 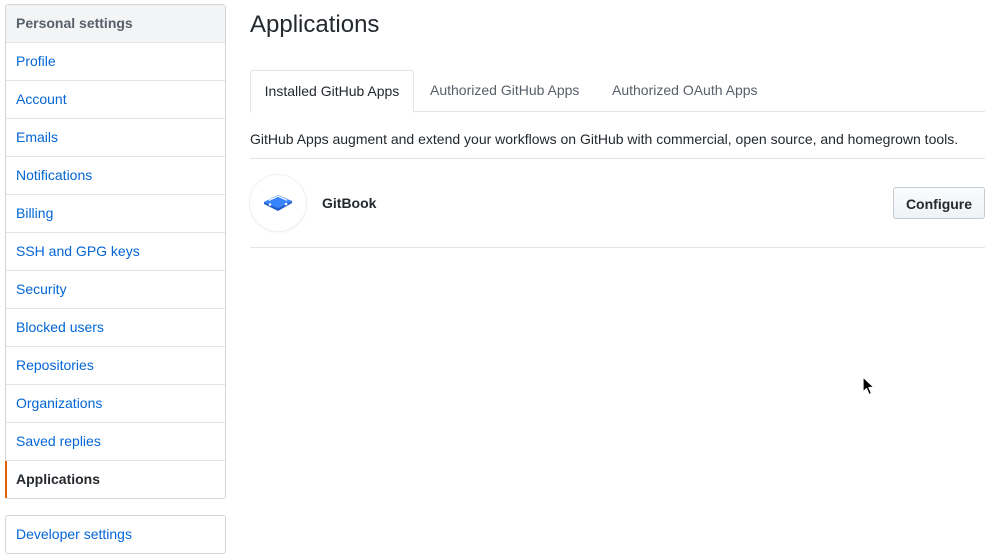 What do you see at coordinates (332, 91) in the screenshot?
I see `tab-installed-github-apps: Installed GitHub Apps` at bounding box center [332, 91].